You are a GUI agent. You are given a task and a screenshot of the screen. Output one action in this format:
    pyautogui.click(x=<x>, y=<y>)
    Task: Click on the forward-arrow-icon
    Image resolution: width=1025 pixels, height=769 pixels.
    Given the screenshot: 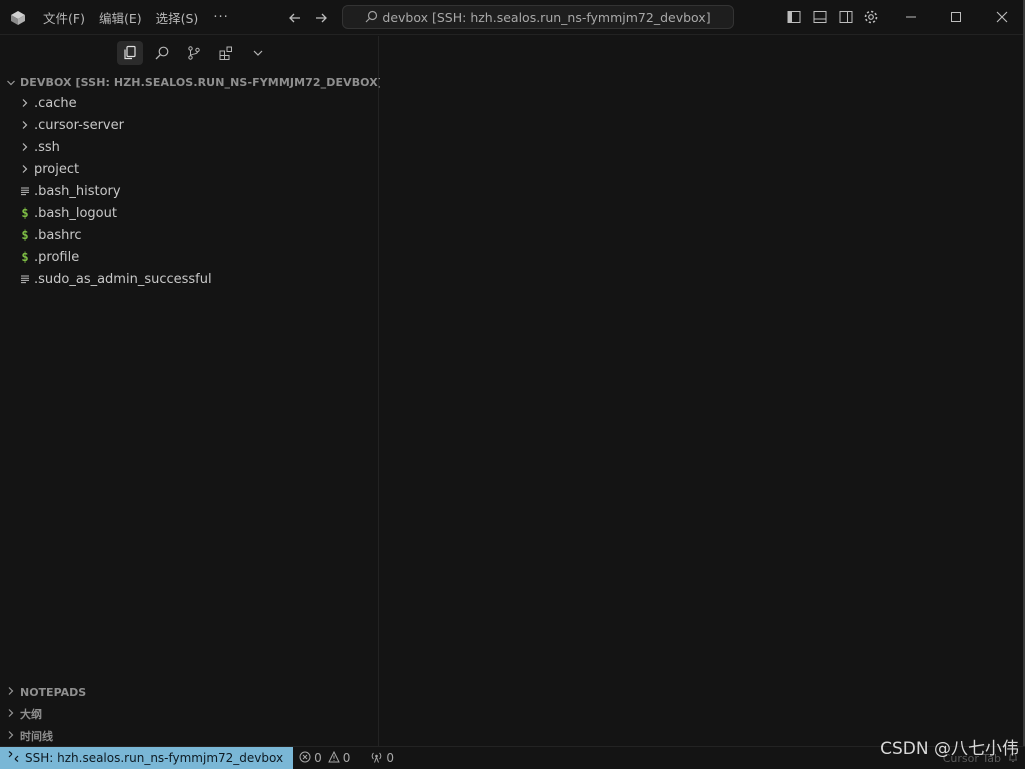 What is the action you would take?
    pyautogui.click(x=321, y=18)
    